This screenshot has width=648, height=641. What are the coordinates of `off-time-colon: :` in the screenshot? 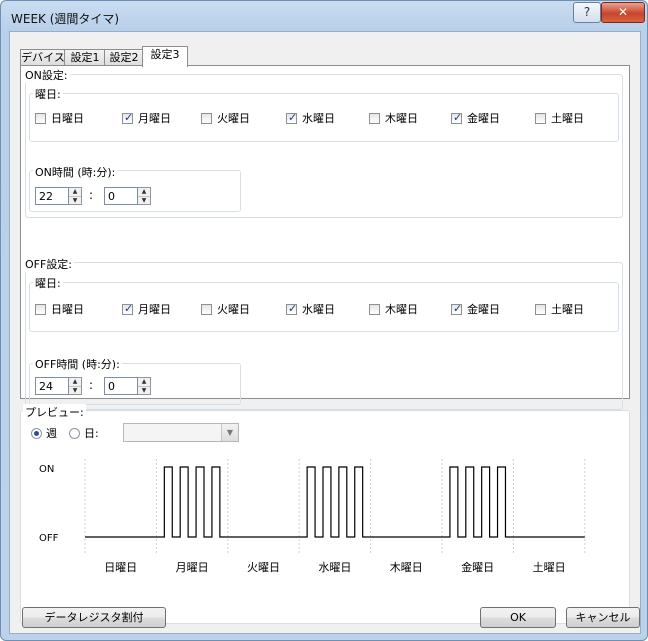 It's located at (91, 385).